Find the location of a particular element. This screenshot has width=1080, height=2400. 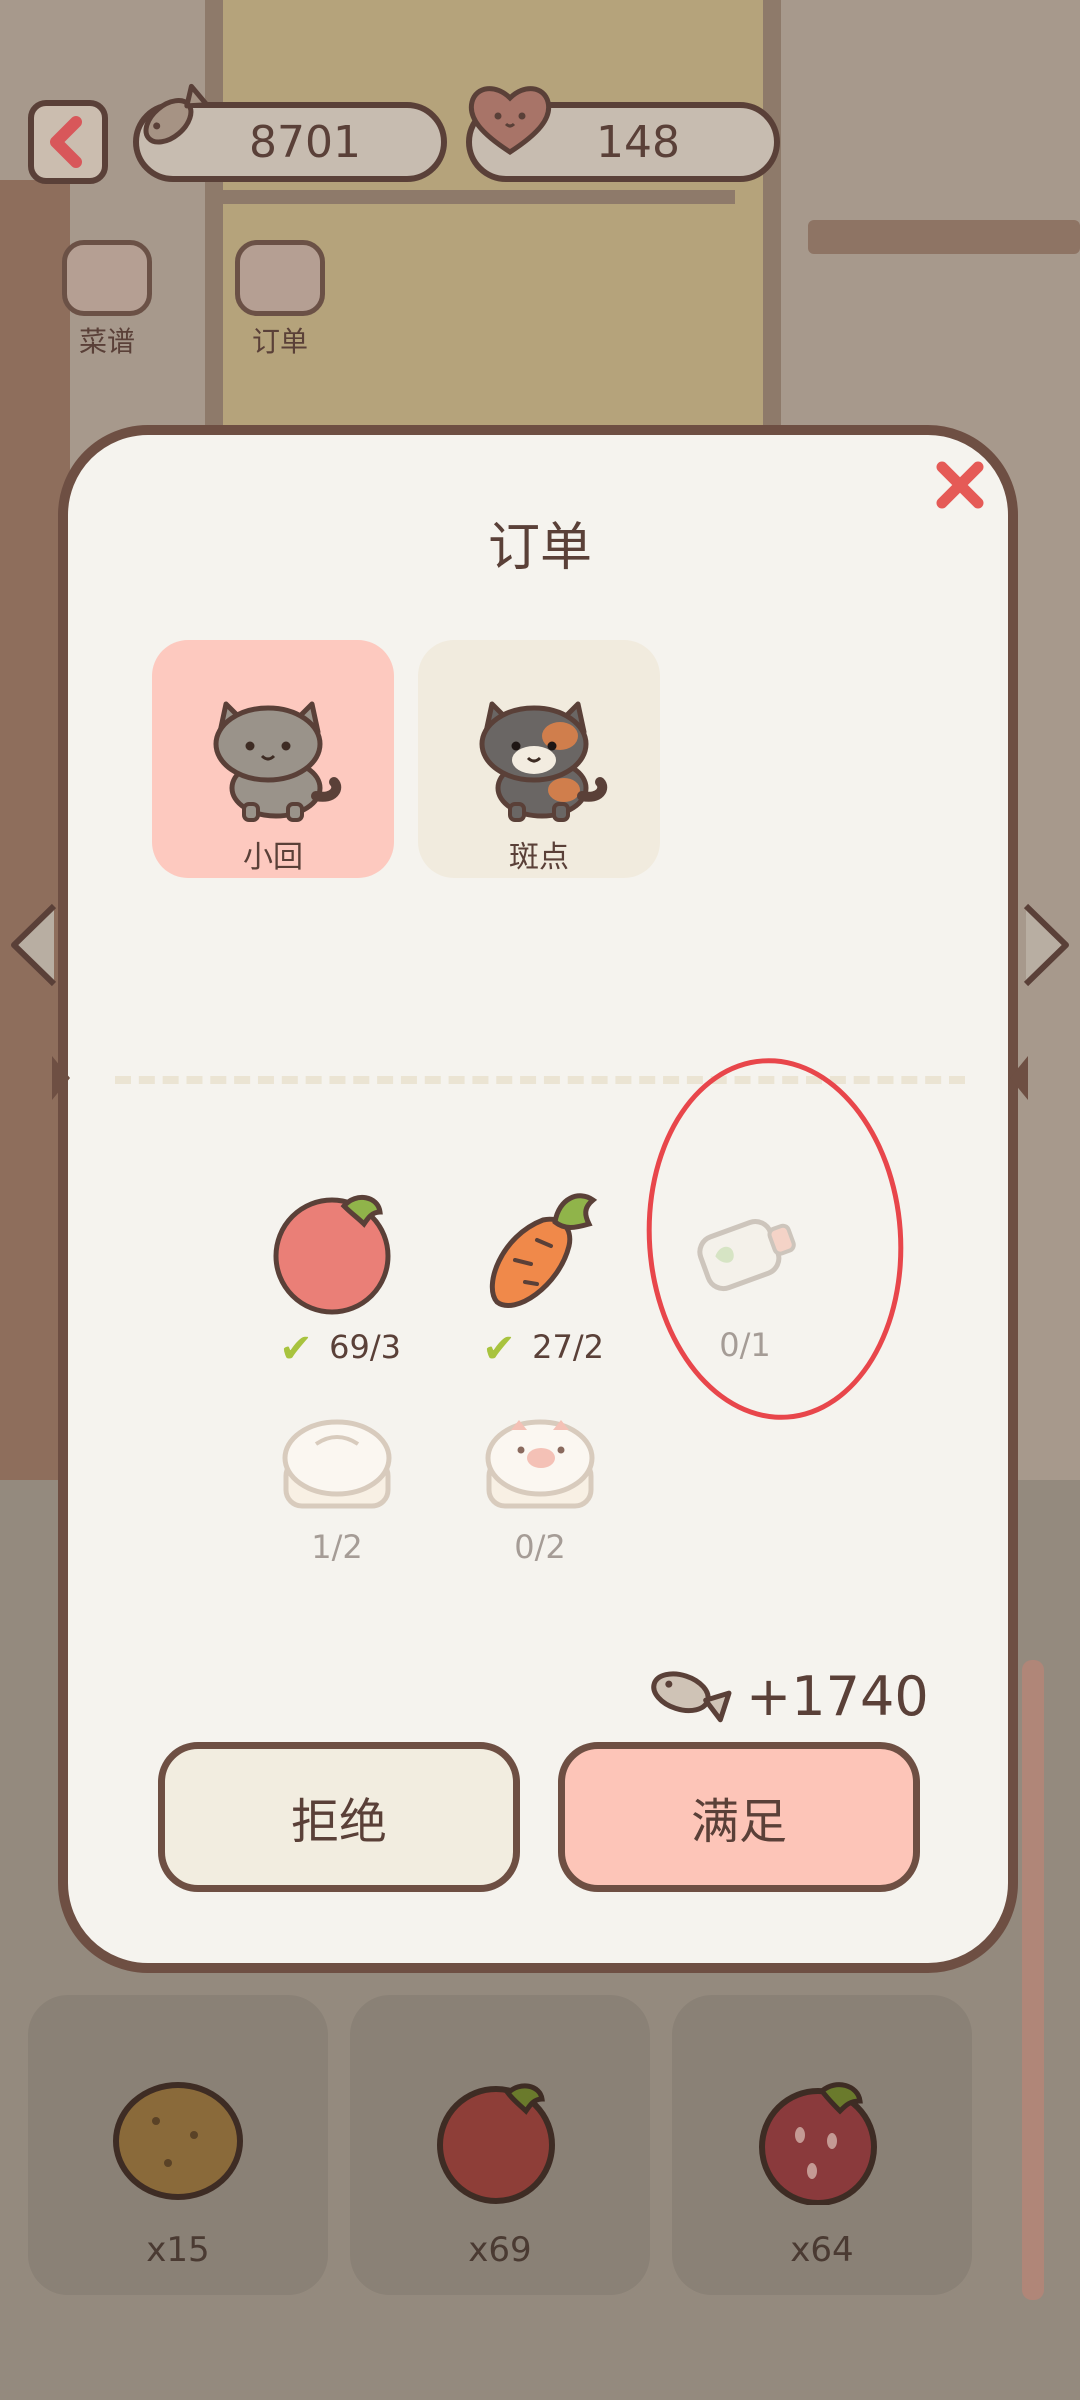

requirement-count: ✔ 27/2 is located at coordinates (540, 1349).